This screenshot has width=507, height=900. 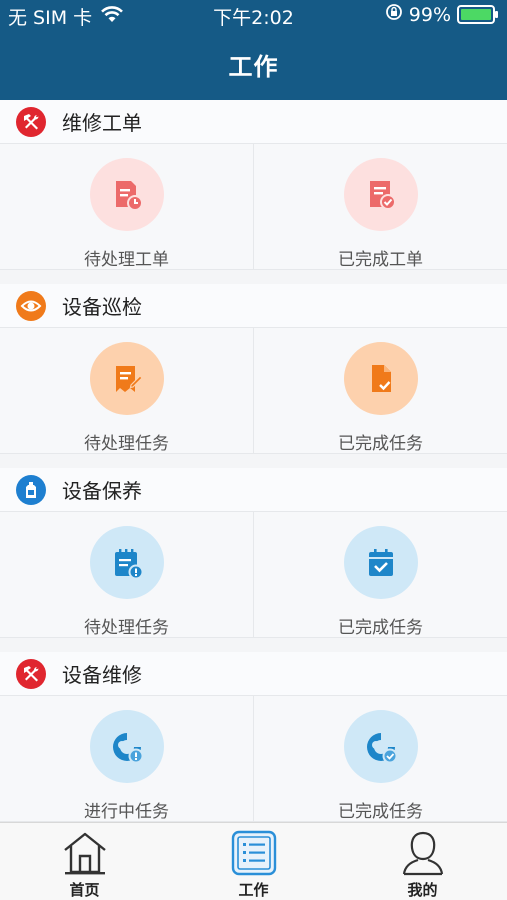 I want to click on tab-work: 工作, so click(x=253, y=861).